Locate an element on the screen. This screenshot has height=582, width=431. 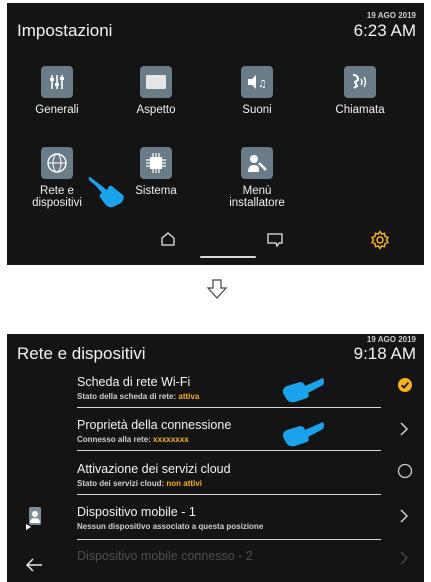
list-item-mobile-device-2: Dispositivo mobile connesso - 2 is located at coordinates (229, 556).